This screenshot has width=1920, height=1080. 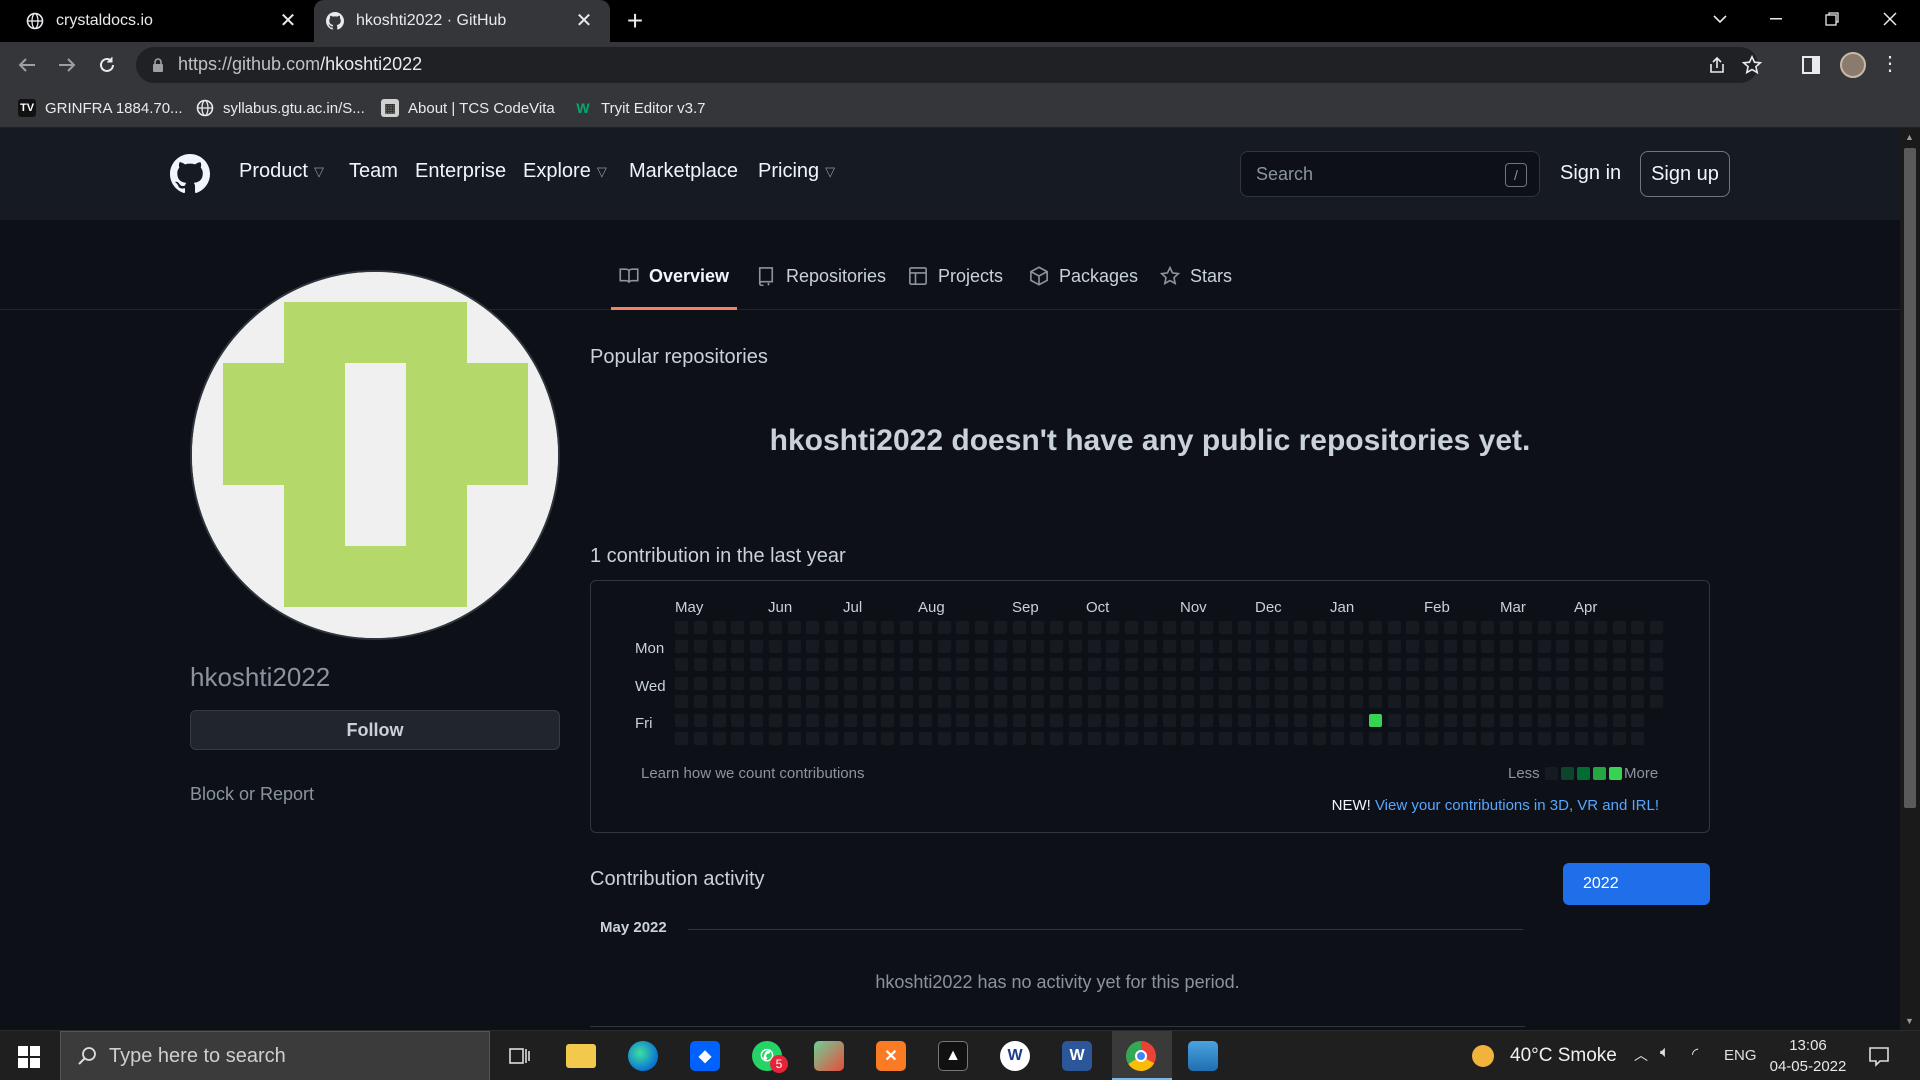 What do you see at coordinates (288, 21) in the screenshot?
I see `close-tab-icon: ✕` at bounding box center [288, 21].